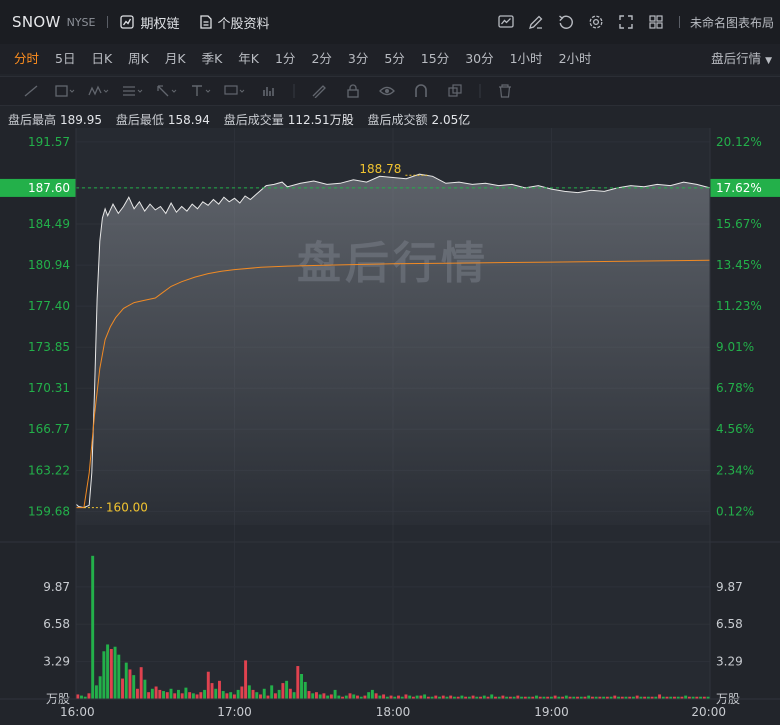 The image size is (780, 725). Describe the element at coordinates (65, 59) in the screenshot. I see `period-tab-1: 5日` at that location.